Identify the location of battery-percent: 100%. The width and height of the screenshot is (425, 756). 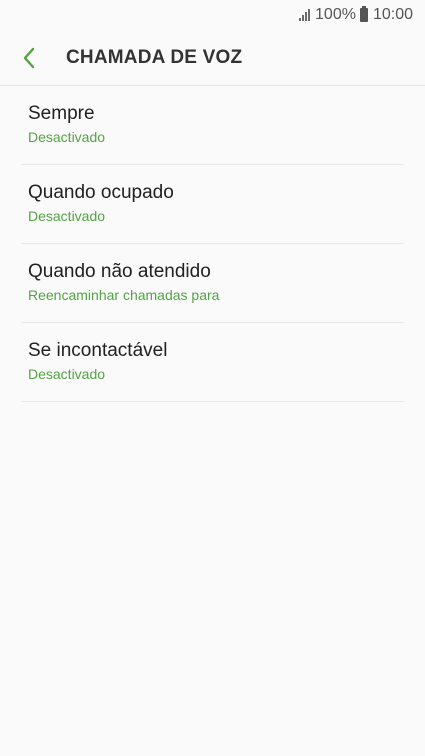
(335, 14).